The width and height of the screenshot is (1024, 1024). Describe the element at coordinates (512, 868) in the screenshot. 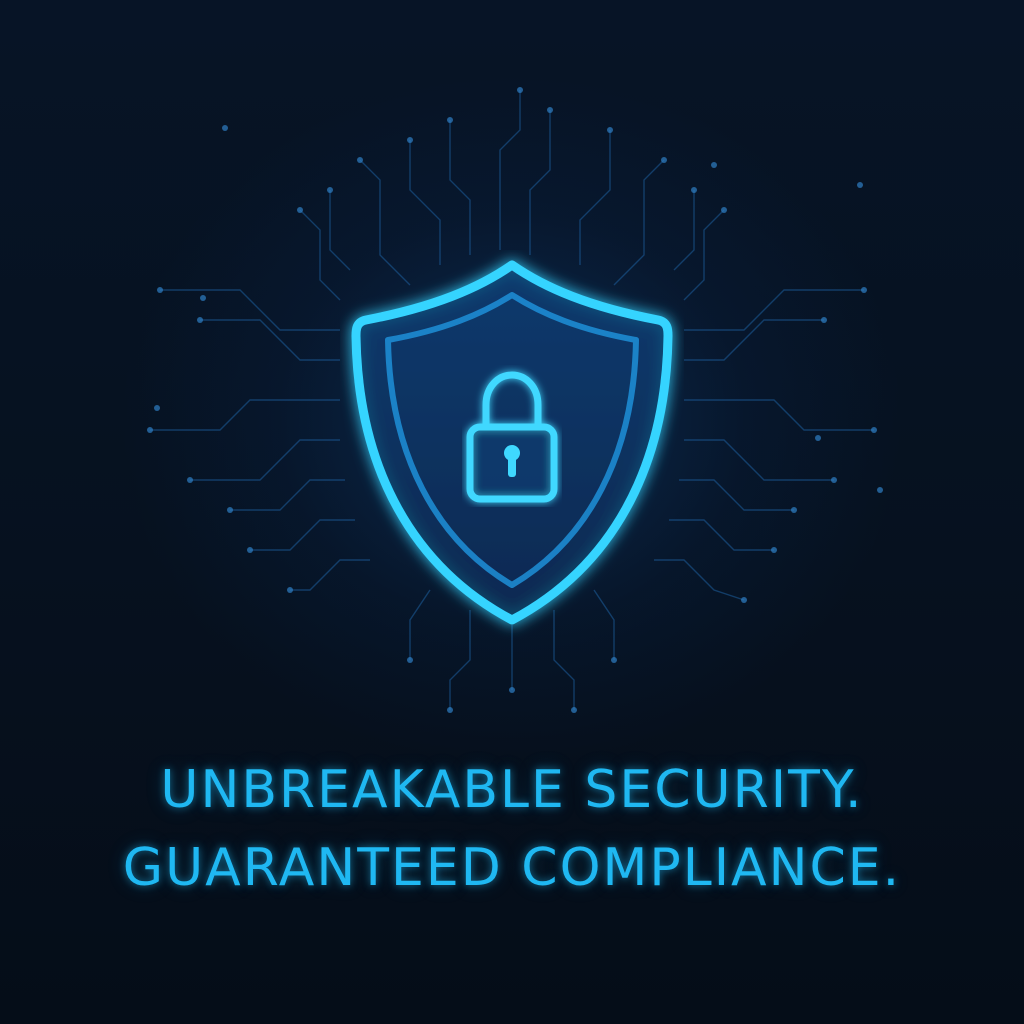

I see `headline-line-2: GUARANTEED COMPLIANCE.` at that location.